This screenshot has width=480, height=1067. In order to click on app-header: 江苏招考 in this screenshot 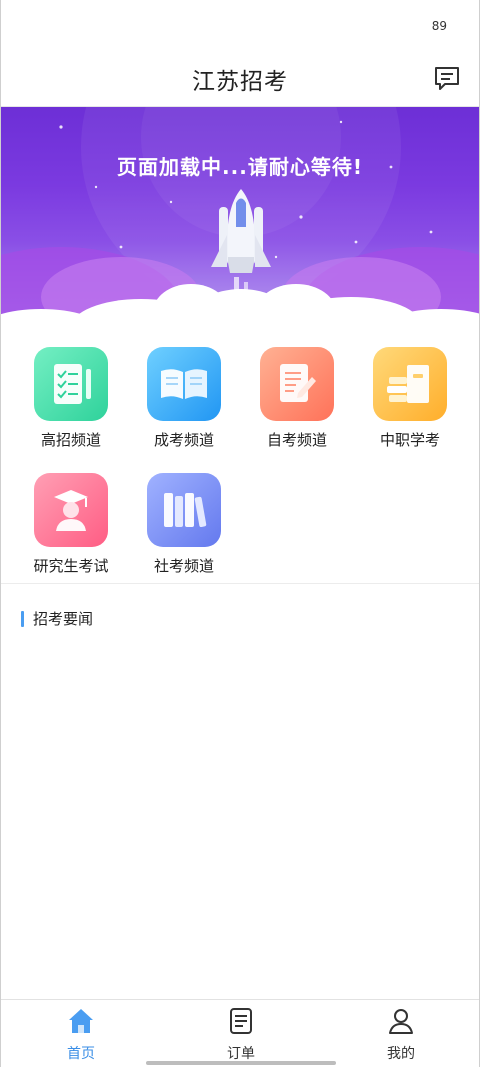, I will do `click(240, 78)`.